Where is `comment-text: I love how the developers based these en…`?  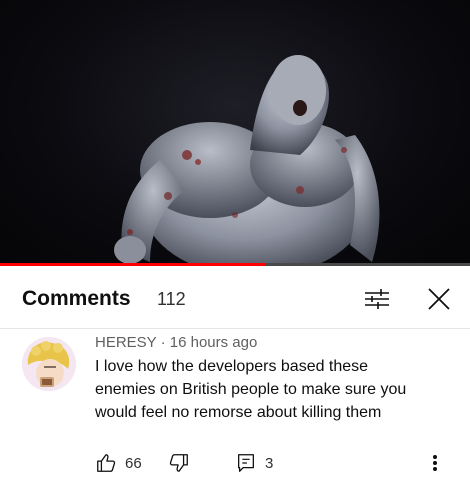
comment-text: I love how the developers based these en… is located at coordinates (270, 389).